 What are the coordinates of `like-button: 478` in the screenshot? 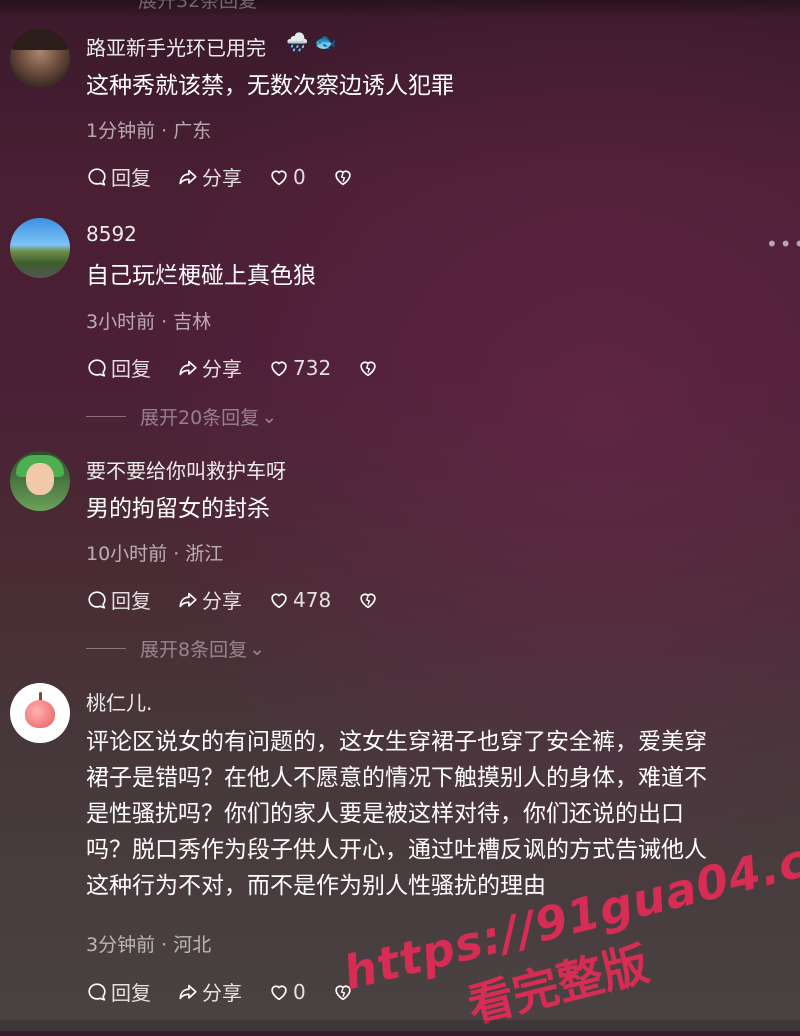 It's located at (299, 600).